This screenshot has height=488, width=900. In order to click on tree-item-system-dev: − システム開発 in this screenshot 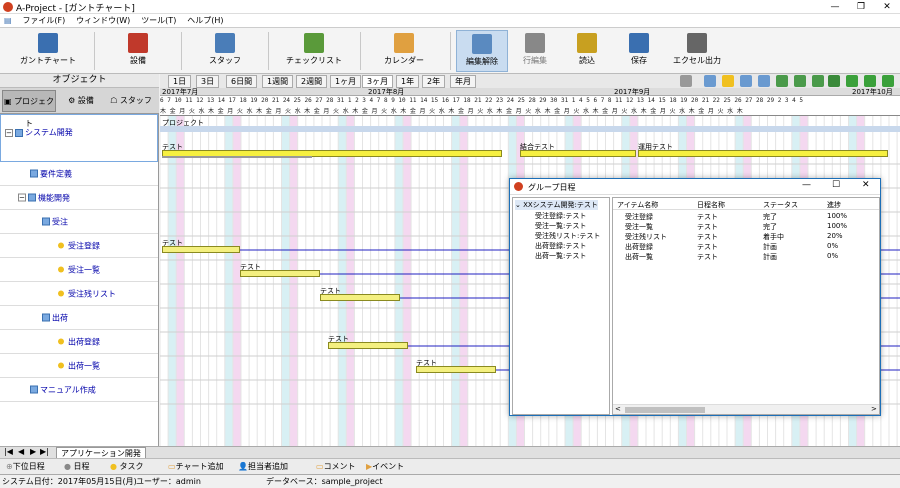, I will do `click(79, 138)`.